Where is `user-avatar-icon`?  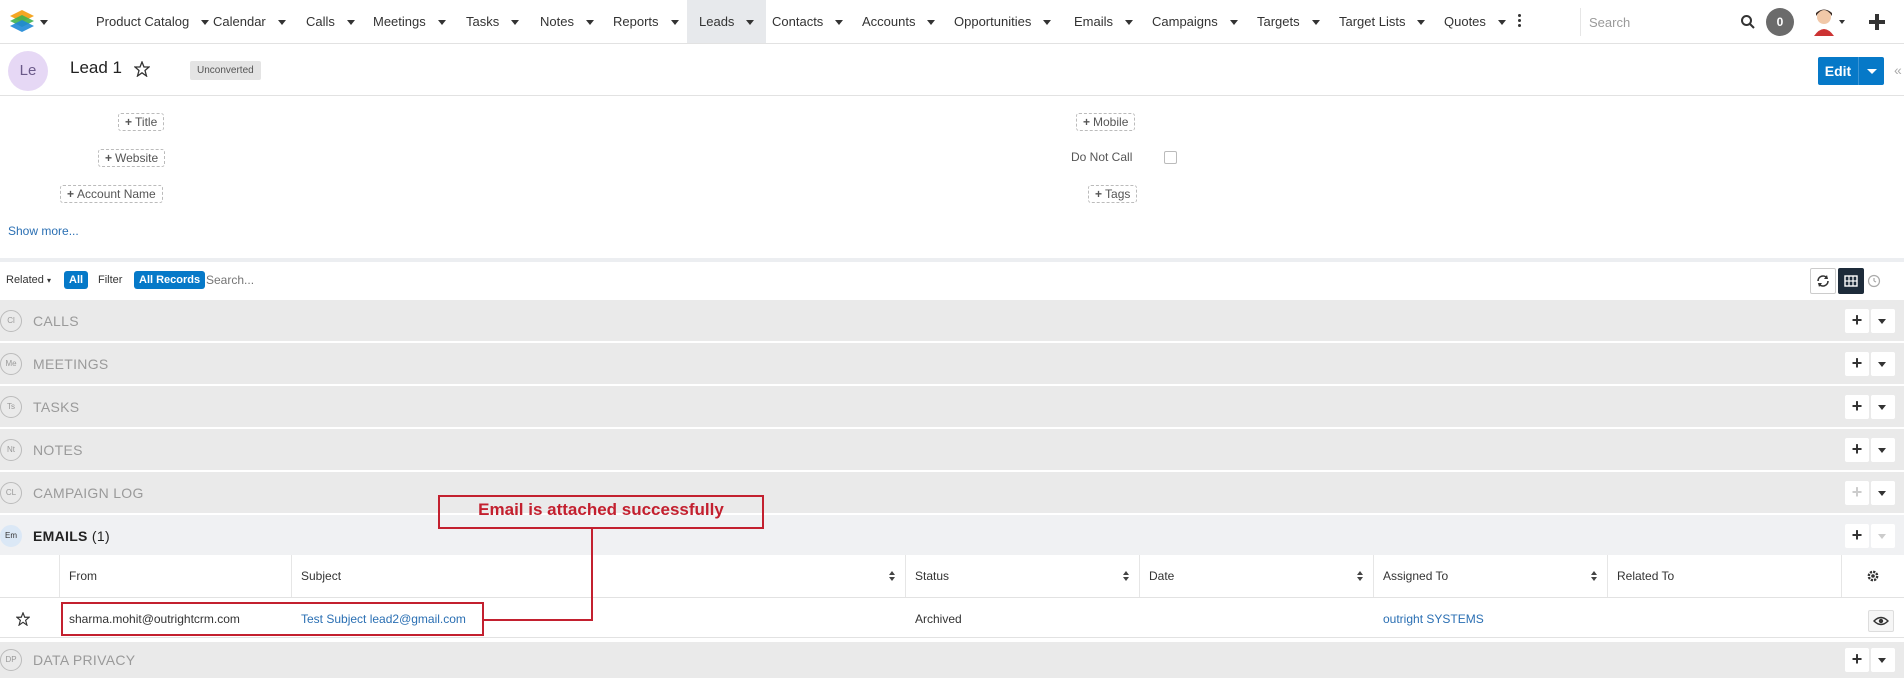 user-avatar-icon is located at coordinates (1829, 22).